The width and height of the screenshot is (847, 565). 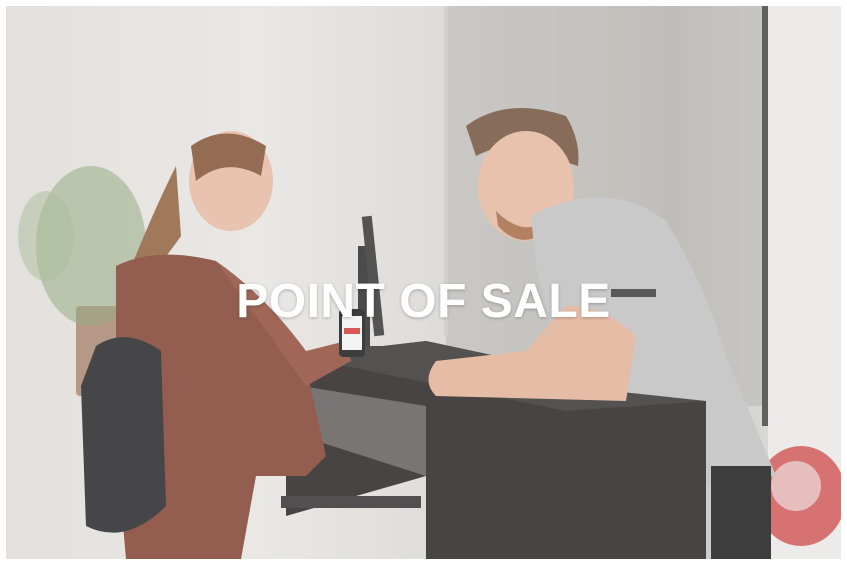 What do you see at coordinates (423, 301) in the screenshot?
I see `hero-title: POINT OF SALE` at bounding box center [423, 301].